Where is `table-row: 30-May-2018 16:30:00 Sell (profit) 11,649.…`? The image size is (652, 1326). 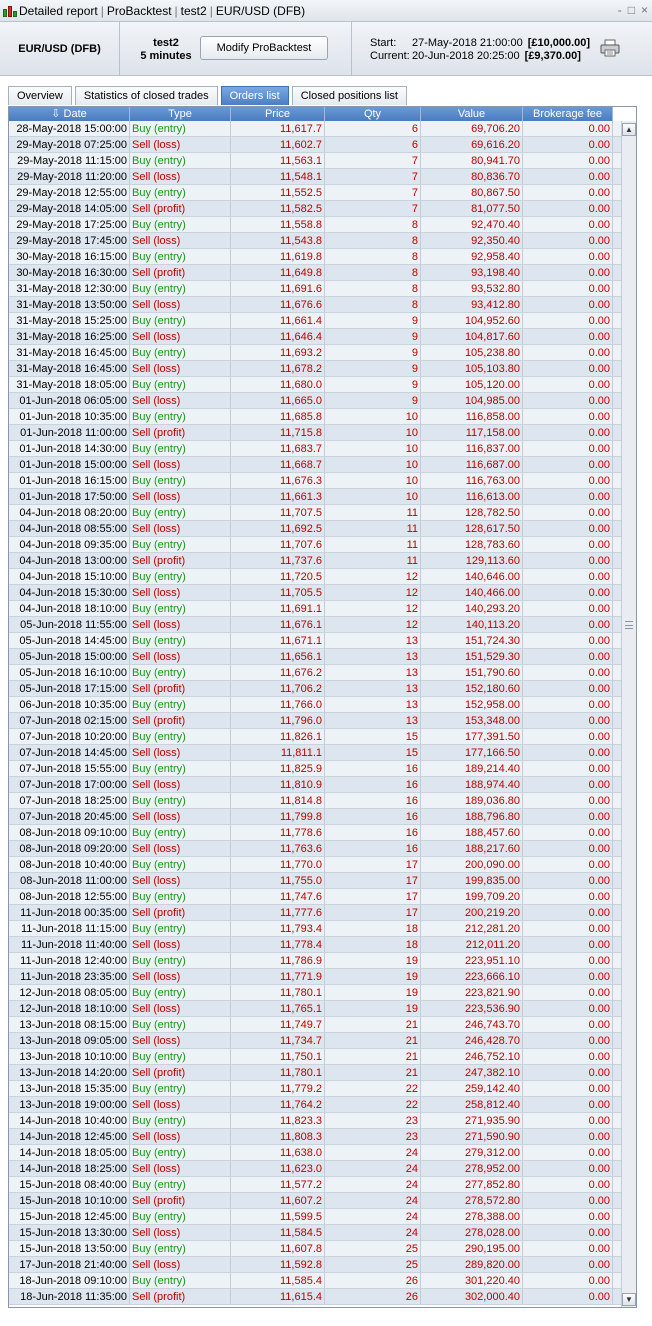 table-row: 30-May-2018 16:30:00 Sell (profit) 11,649.… is located at coordinates (315, 273).